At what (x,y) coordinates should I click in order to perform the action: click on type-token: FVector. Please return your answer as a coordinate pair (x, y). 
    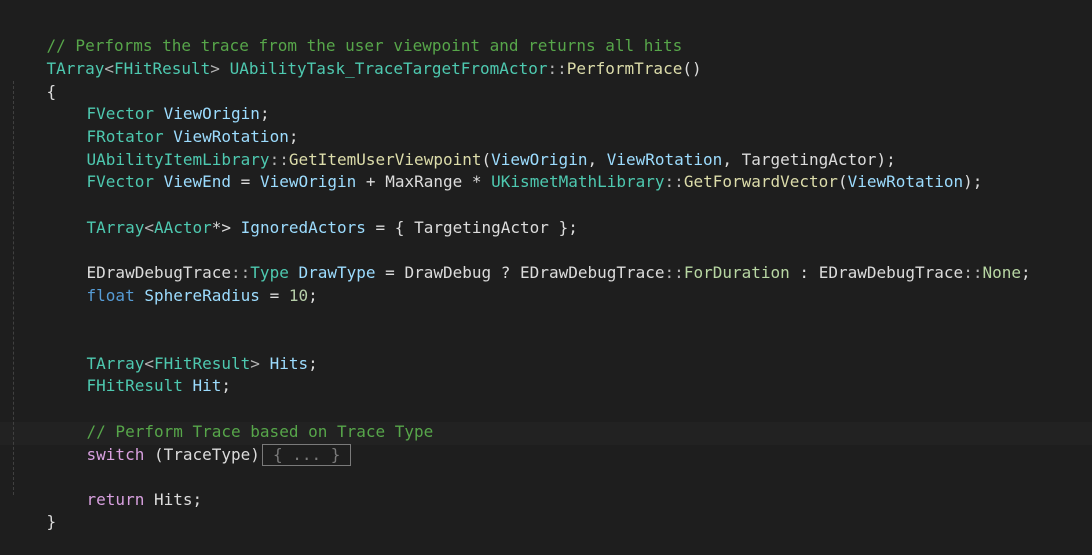
    Looking at the image, I should click on (120, 181).